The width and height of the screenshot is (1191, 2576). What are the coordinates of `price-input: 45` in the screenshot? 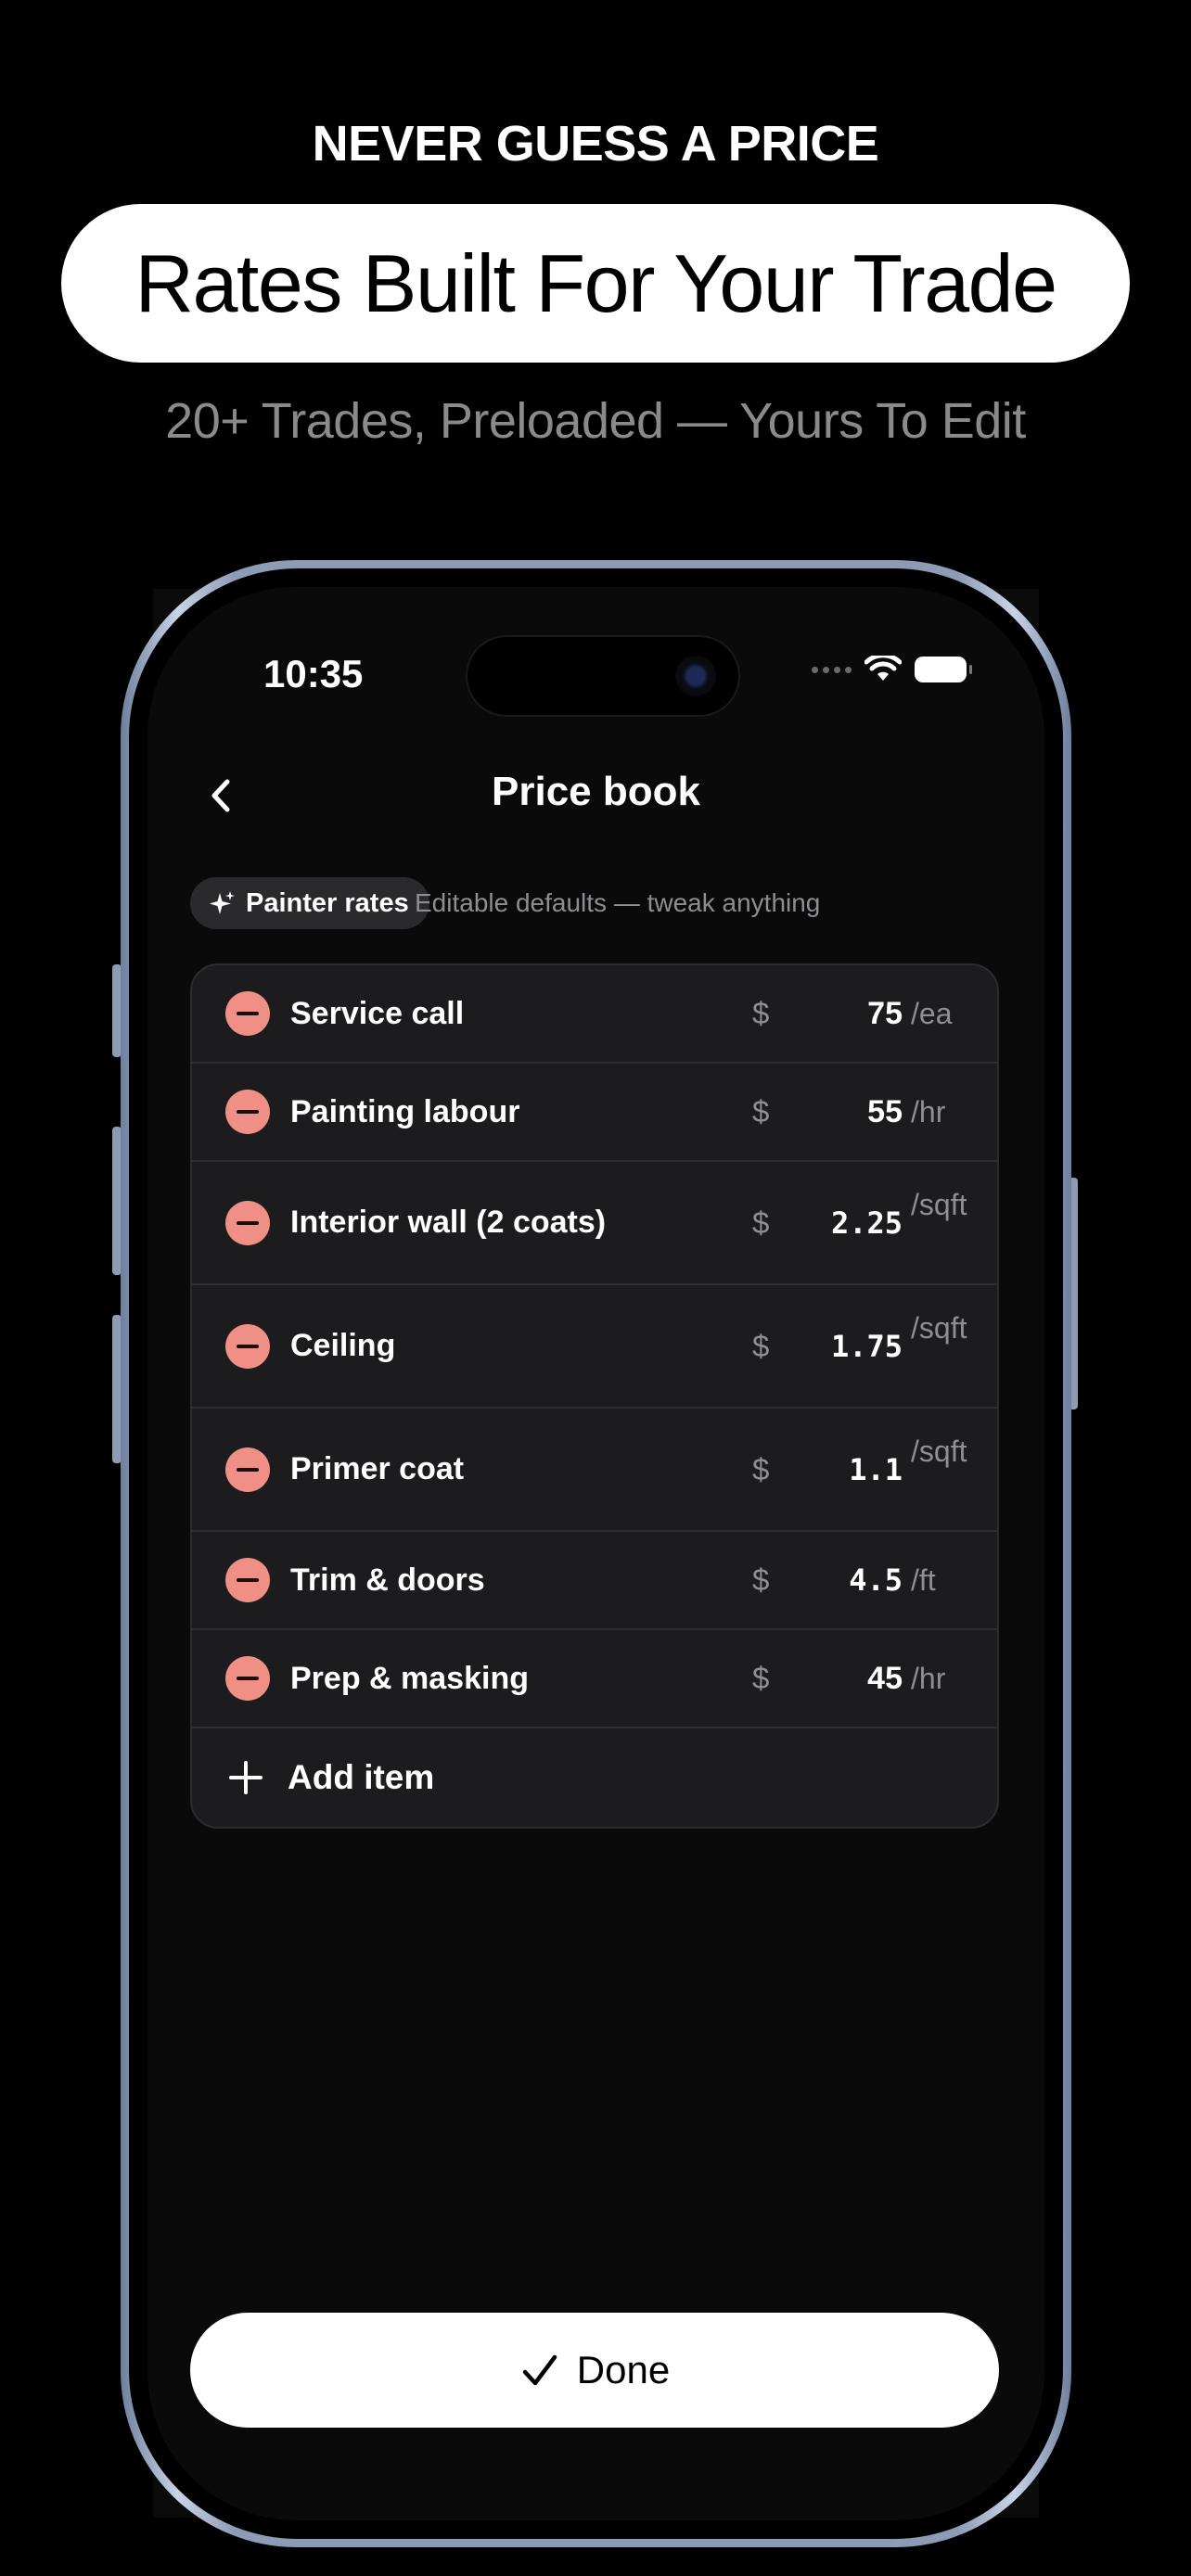 It's located at (885, 1679).